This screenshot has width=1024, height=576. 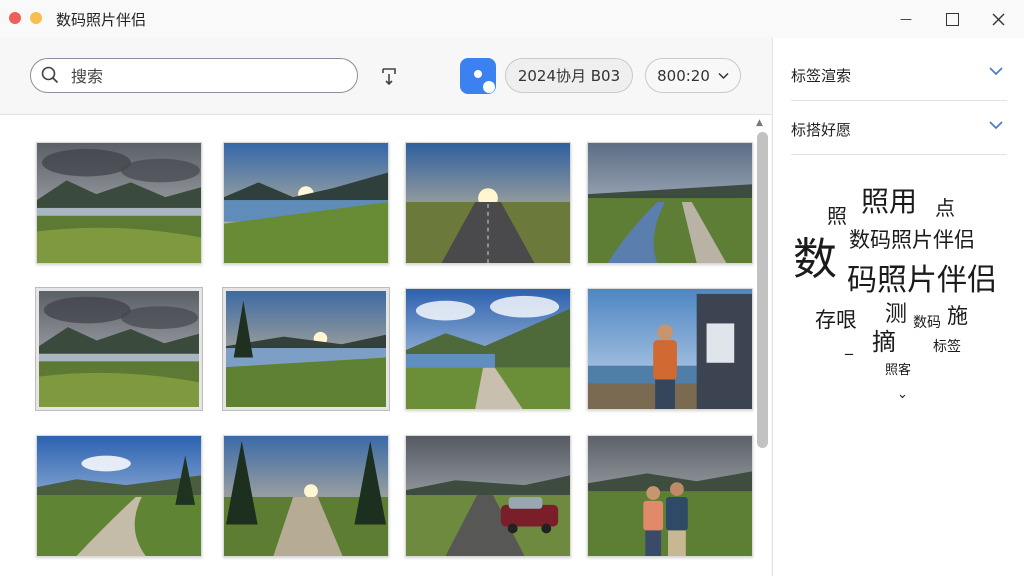 What do you see at coordinates (836, 320) in the screenshot?
I see `tag-cloud-word: 存哏` at bounding box center [836, 320].